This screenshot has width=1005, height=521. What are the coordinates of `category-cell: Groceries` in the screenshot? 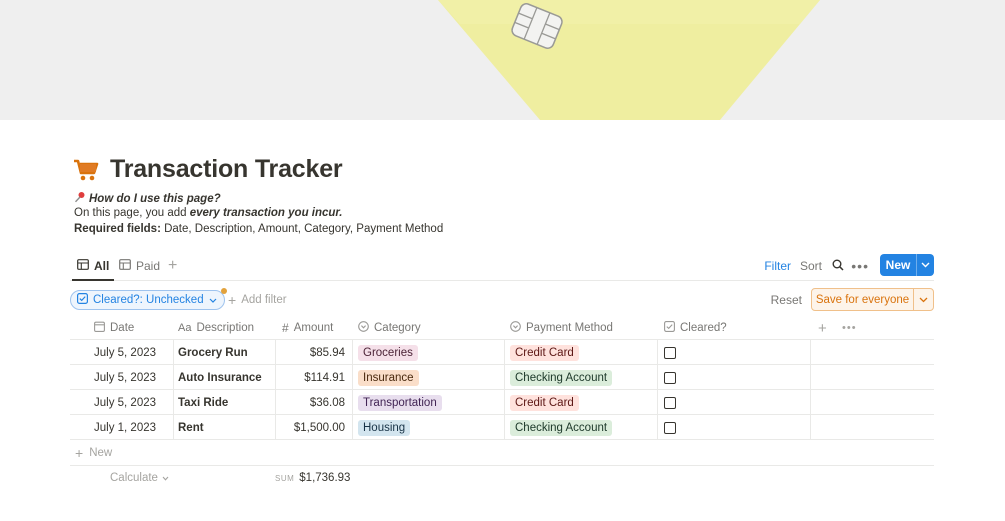 It's located at (388, 352).